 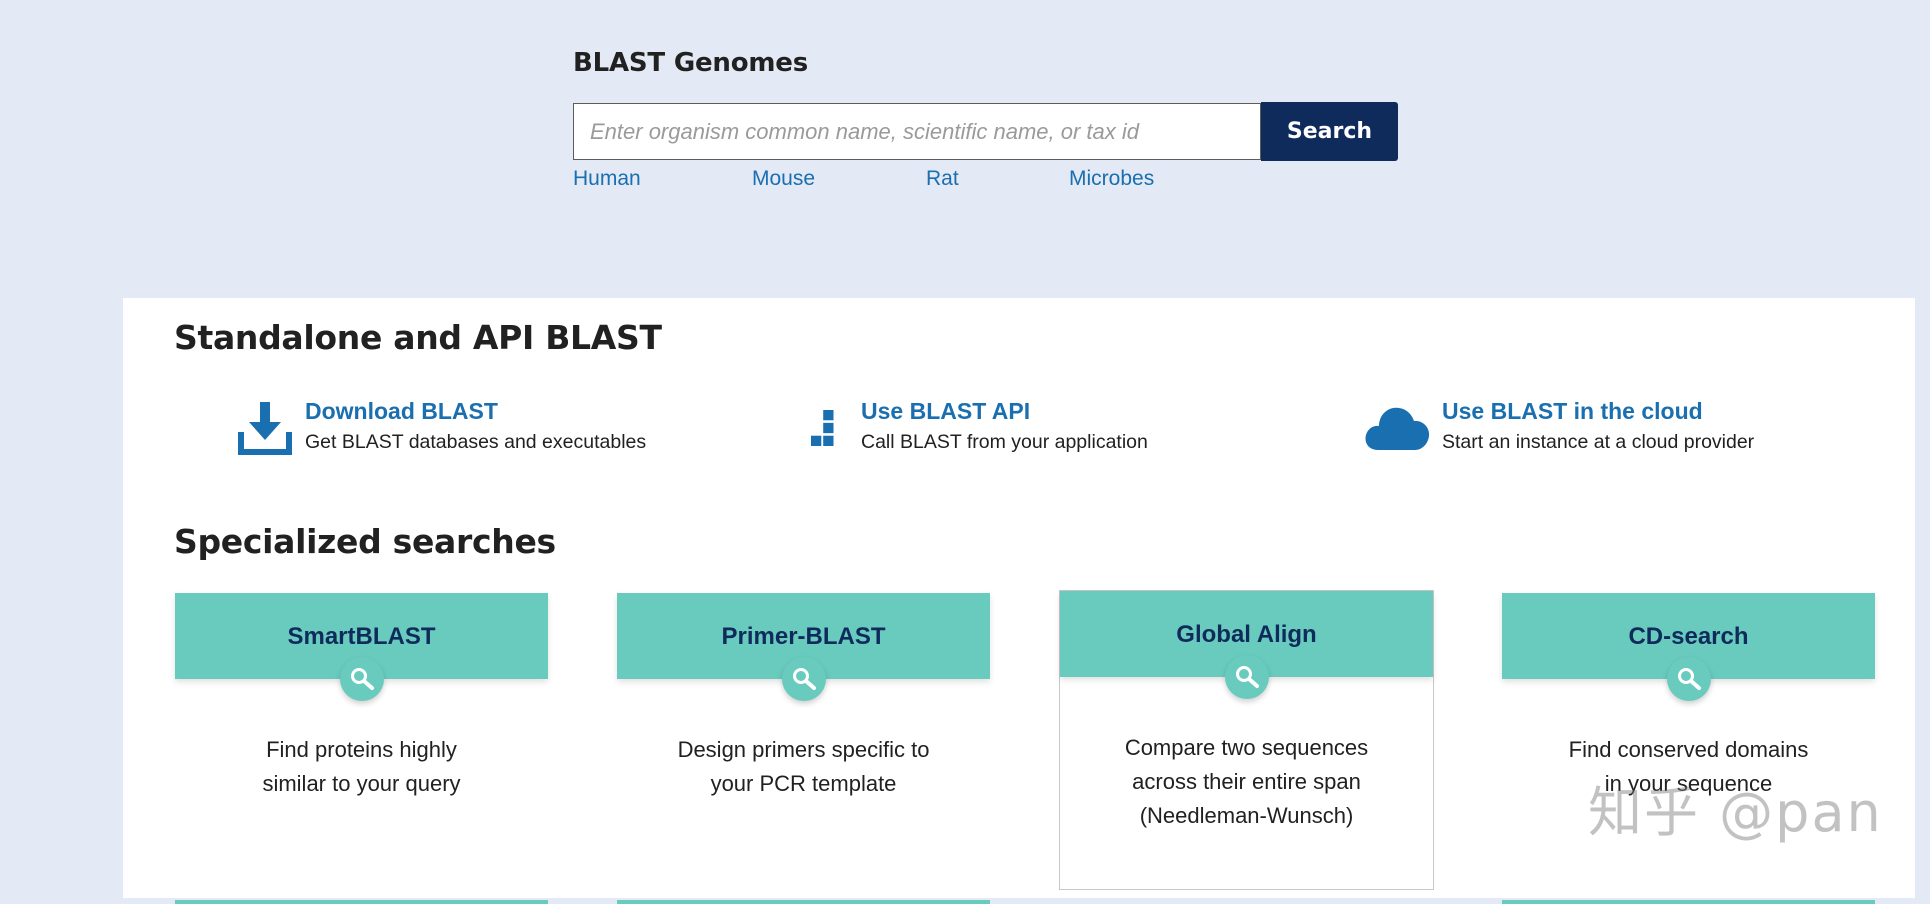 What do you see at coordinates (1004, 411) in the screenshot?
I see `blast-api-link: Use BLAST API` at bounding box center [1004, 411].